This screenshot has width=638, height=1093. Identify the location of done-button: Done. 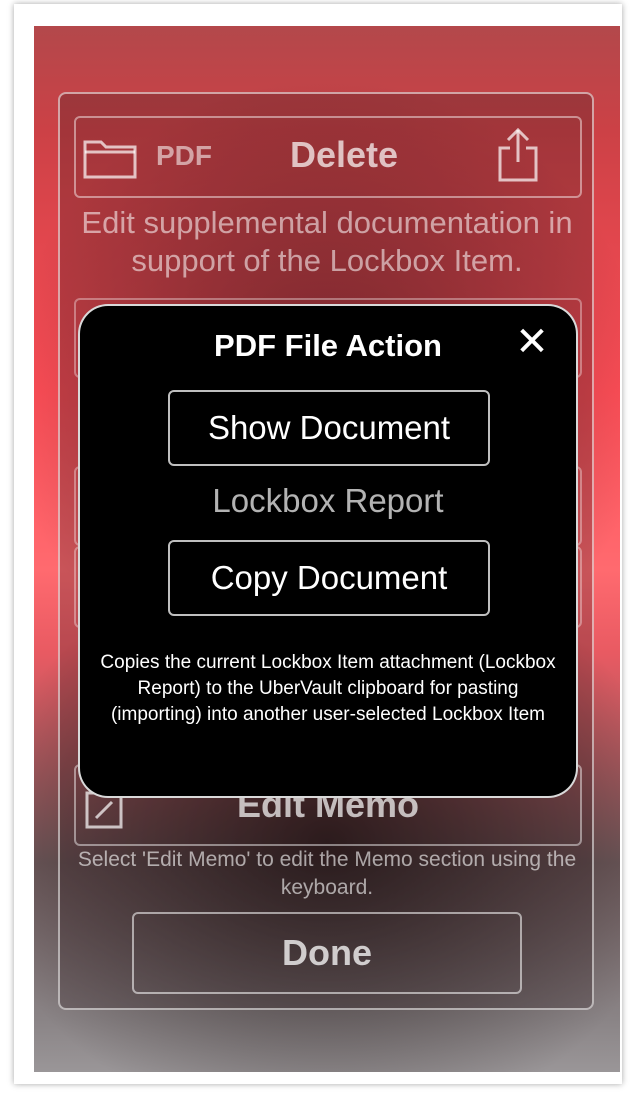
(327, 953).